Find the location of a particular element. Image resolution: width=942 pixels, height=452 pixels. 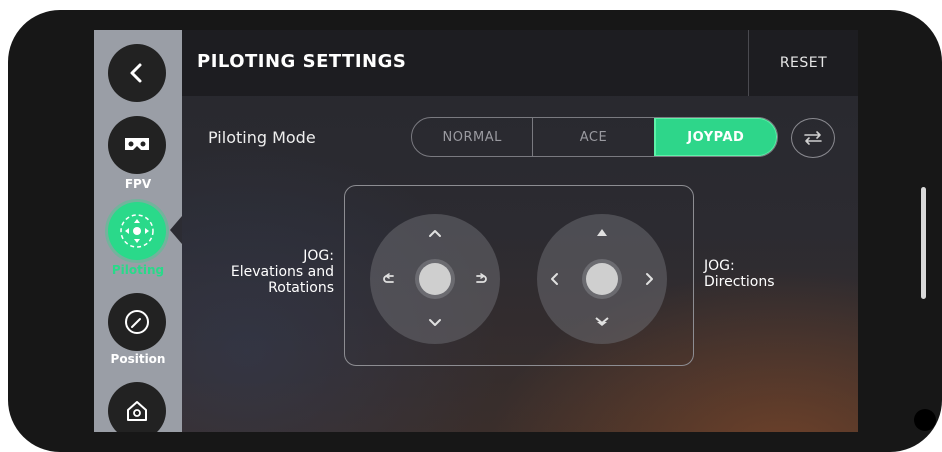

sidebar-item-fpv is located at coordinates (137, 145).